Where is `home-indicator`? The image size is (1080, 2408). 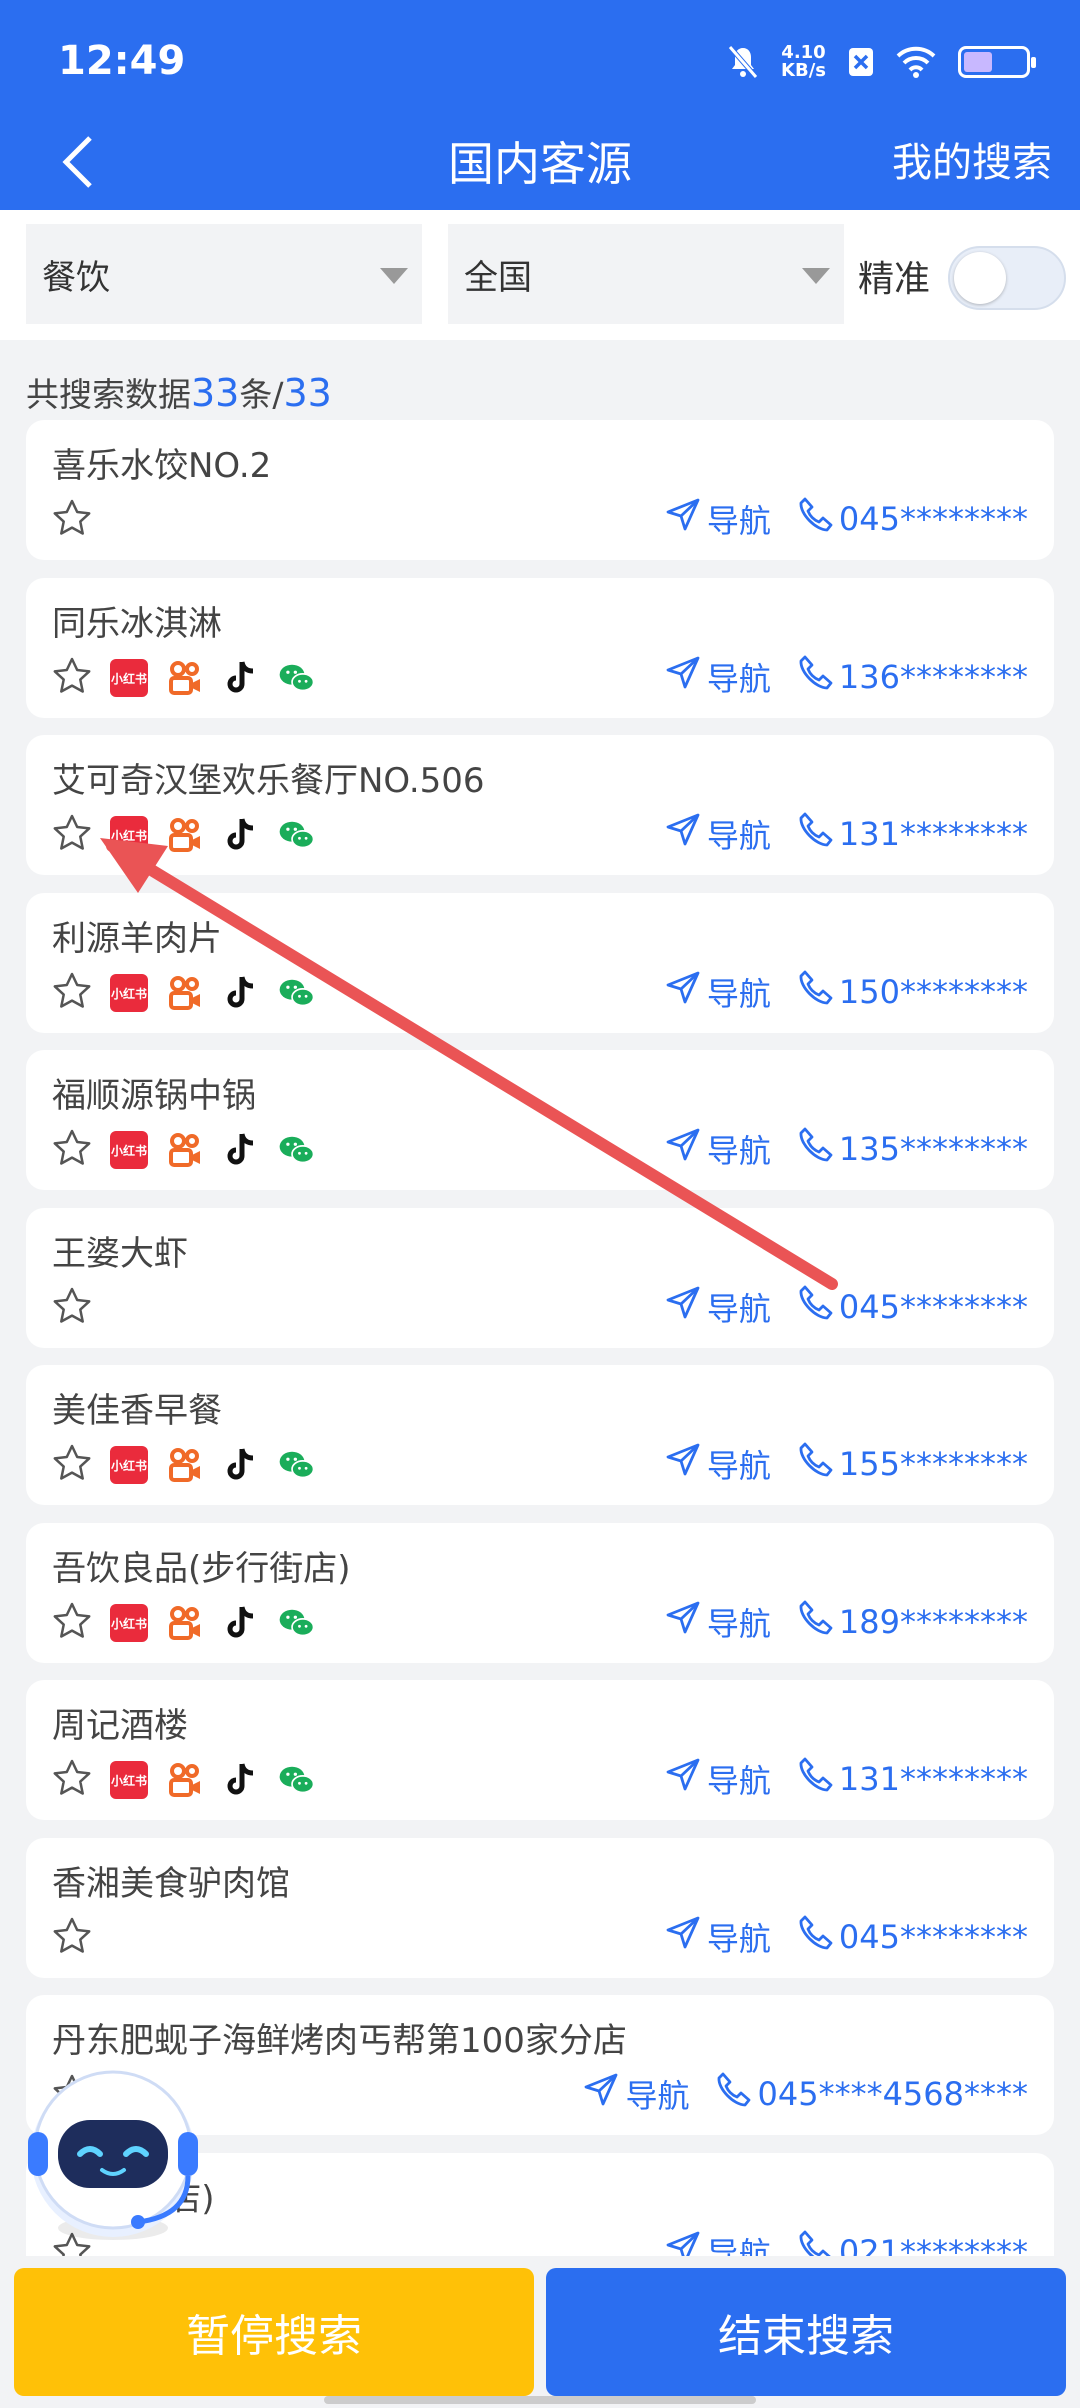
home-indicator is located at coordinates (540, 2400).